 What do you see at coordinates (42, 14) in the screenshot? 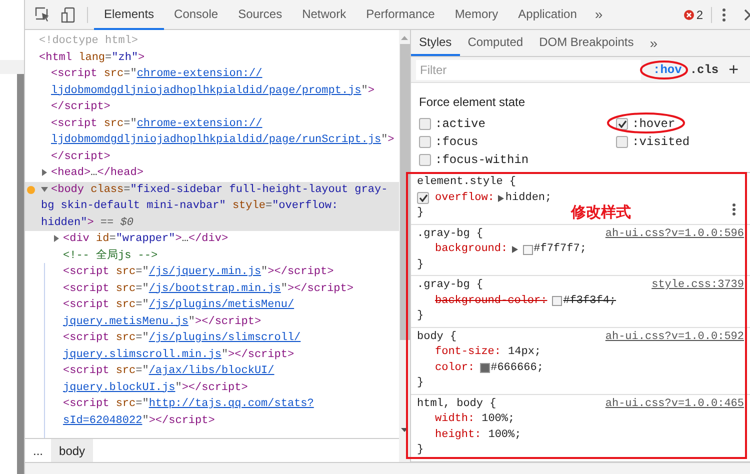
I see `inspect-icon` at bounding box center [42, 14].